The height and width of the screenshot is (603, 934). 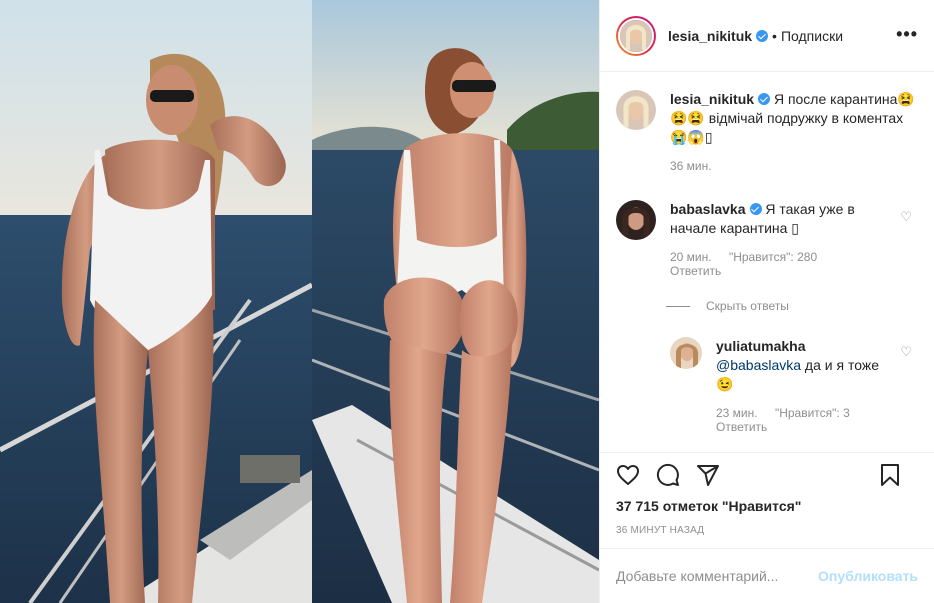 I want to click on comment-time: 20 мин., so click(x=691, y=257).